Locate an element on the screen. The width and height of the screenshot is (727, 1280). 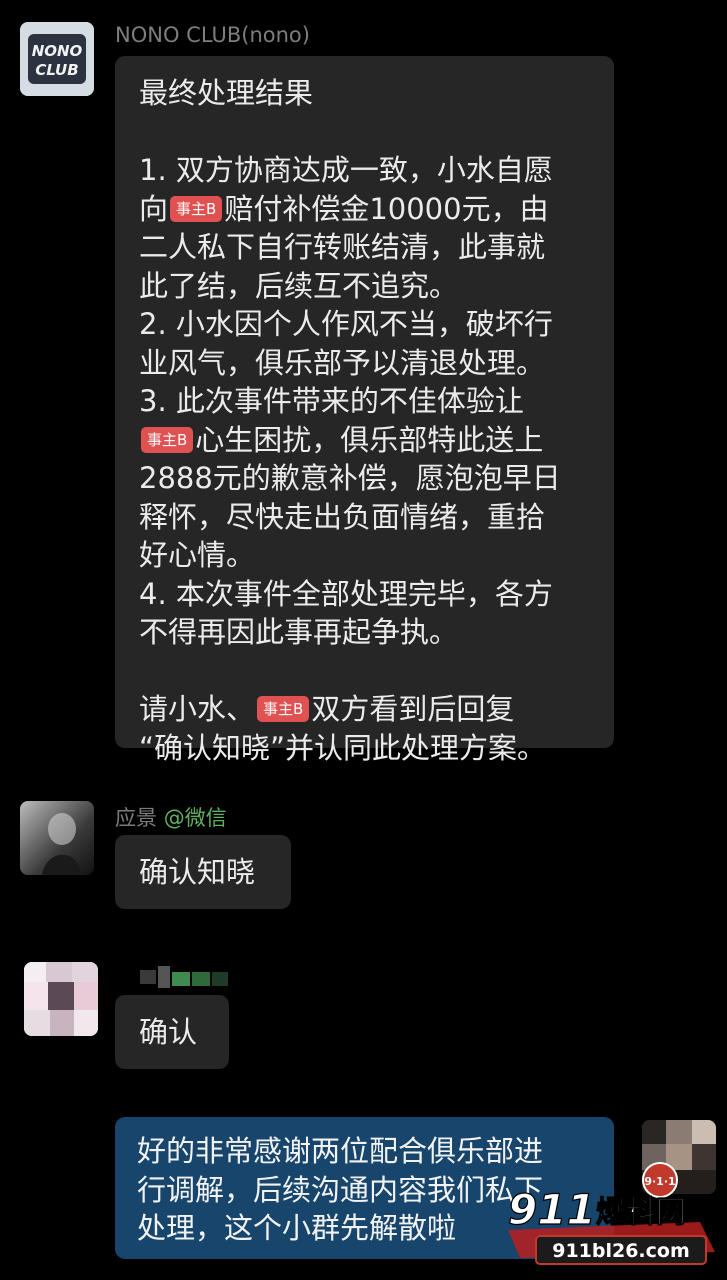
watermark-url: 911bl26.com is located at coordinates (621, 1251).